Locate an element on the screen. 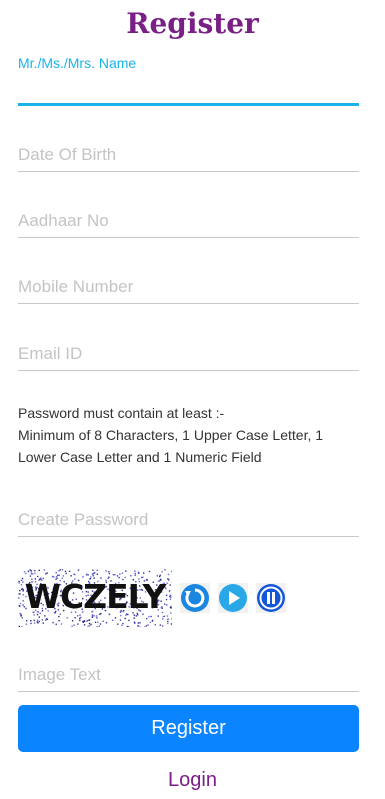  mobile-field is located at coordinates (188, 288).